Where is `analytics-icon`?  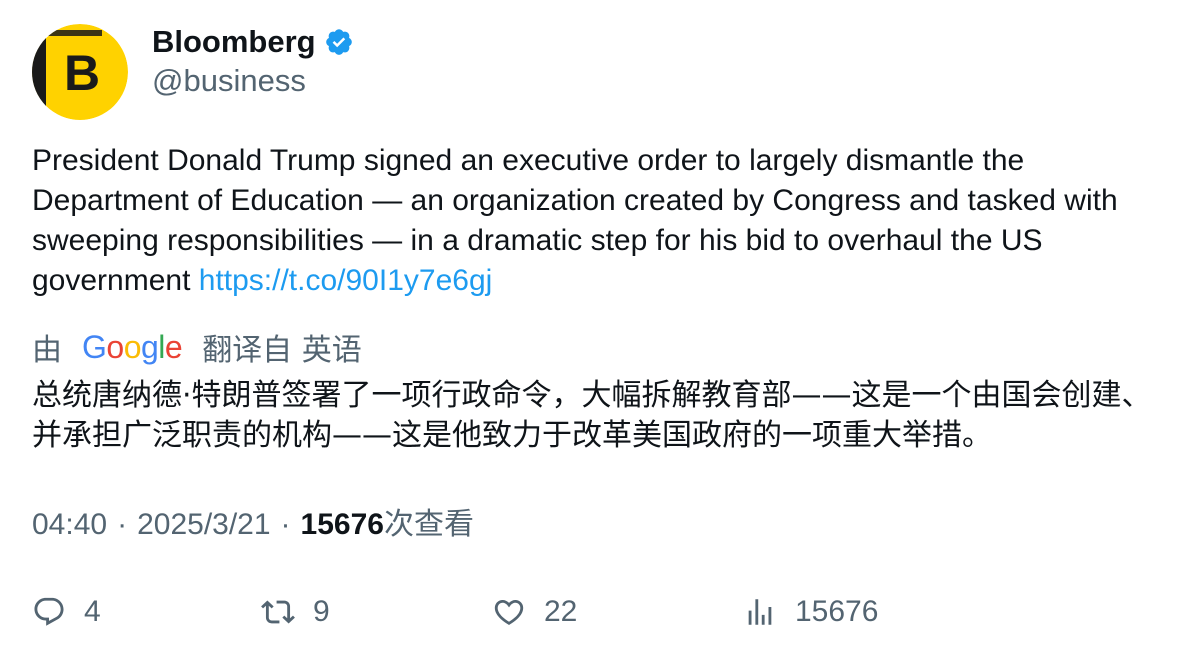
analytics-icon is located at coordinates (760, 612).